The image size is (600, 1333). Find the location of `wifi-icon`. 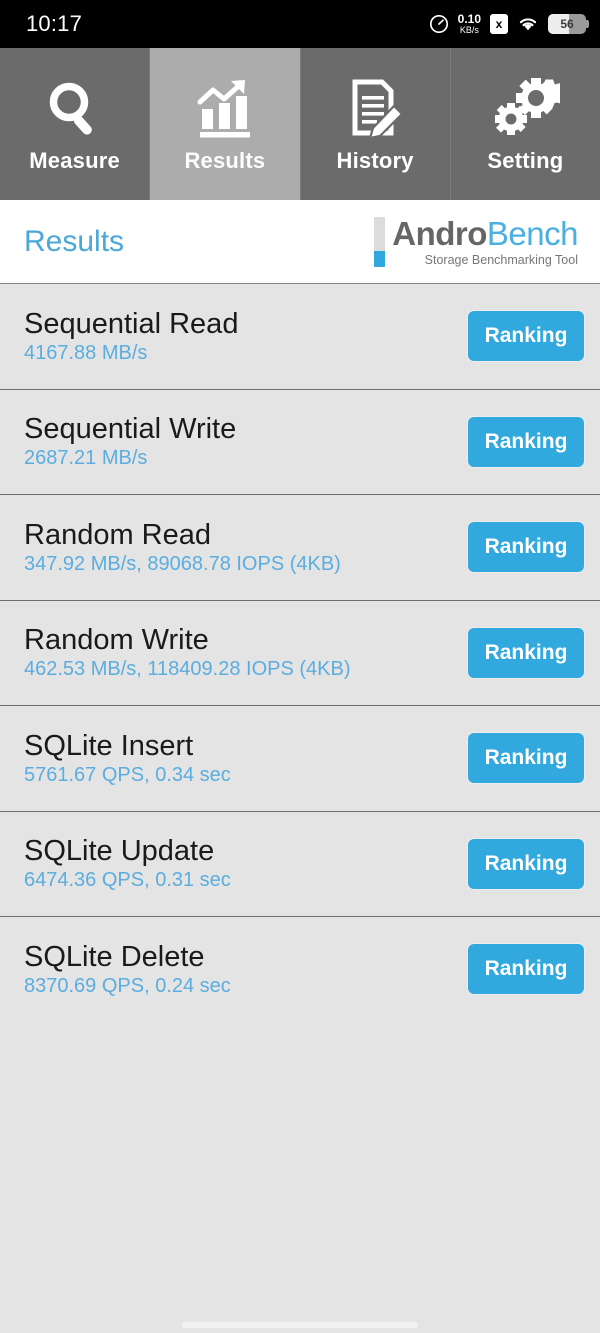

wifi-icon is located at coordinates (528, 24).